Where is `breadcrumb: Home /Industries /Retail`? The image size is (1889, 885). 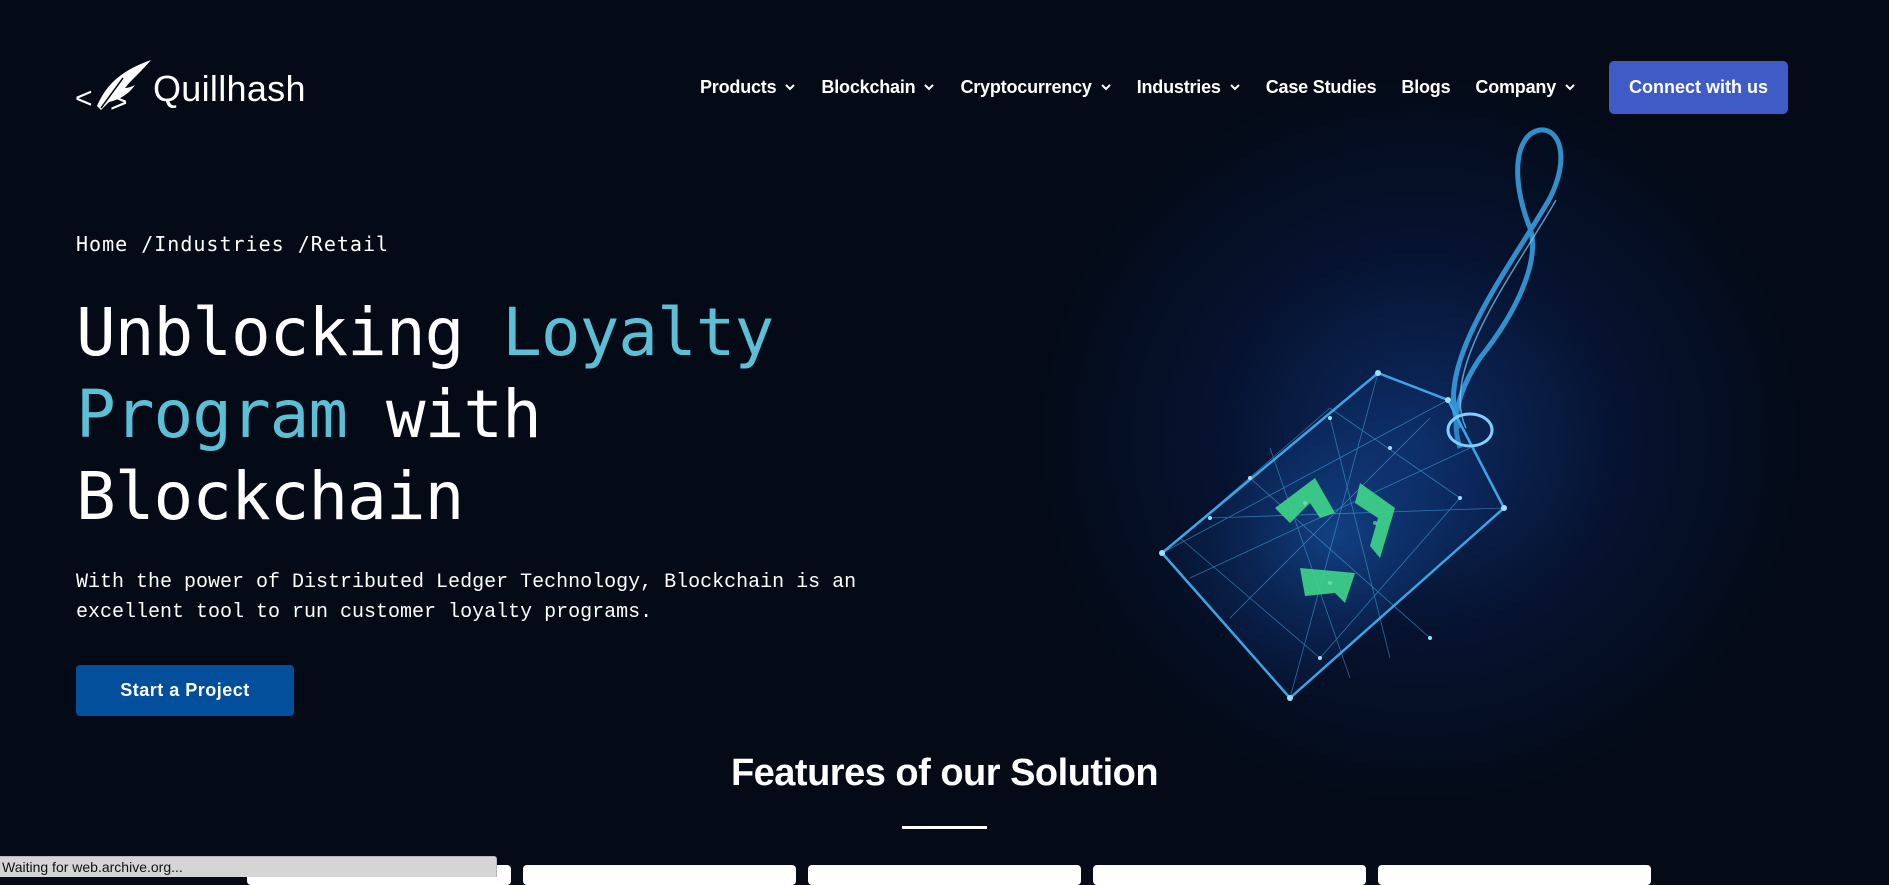 breadcrumb: Home /Industries /Retail is located at coordinates (232, 244).